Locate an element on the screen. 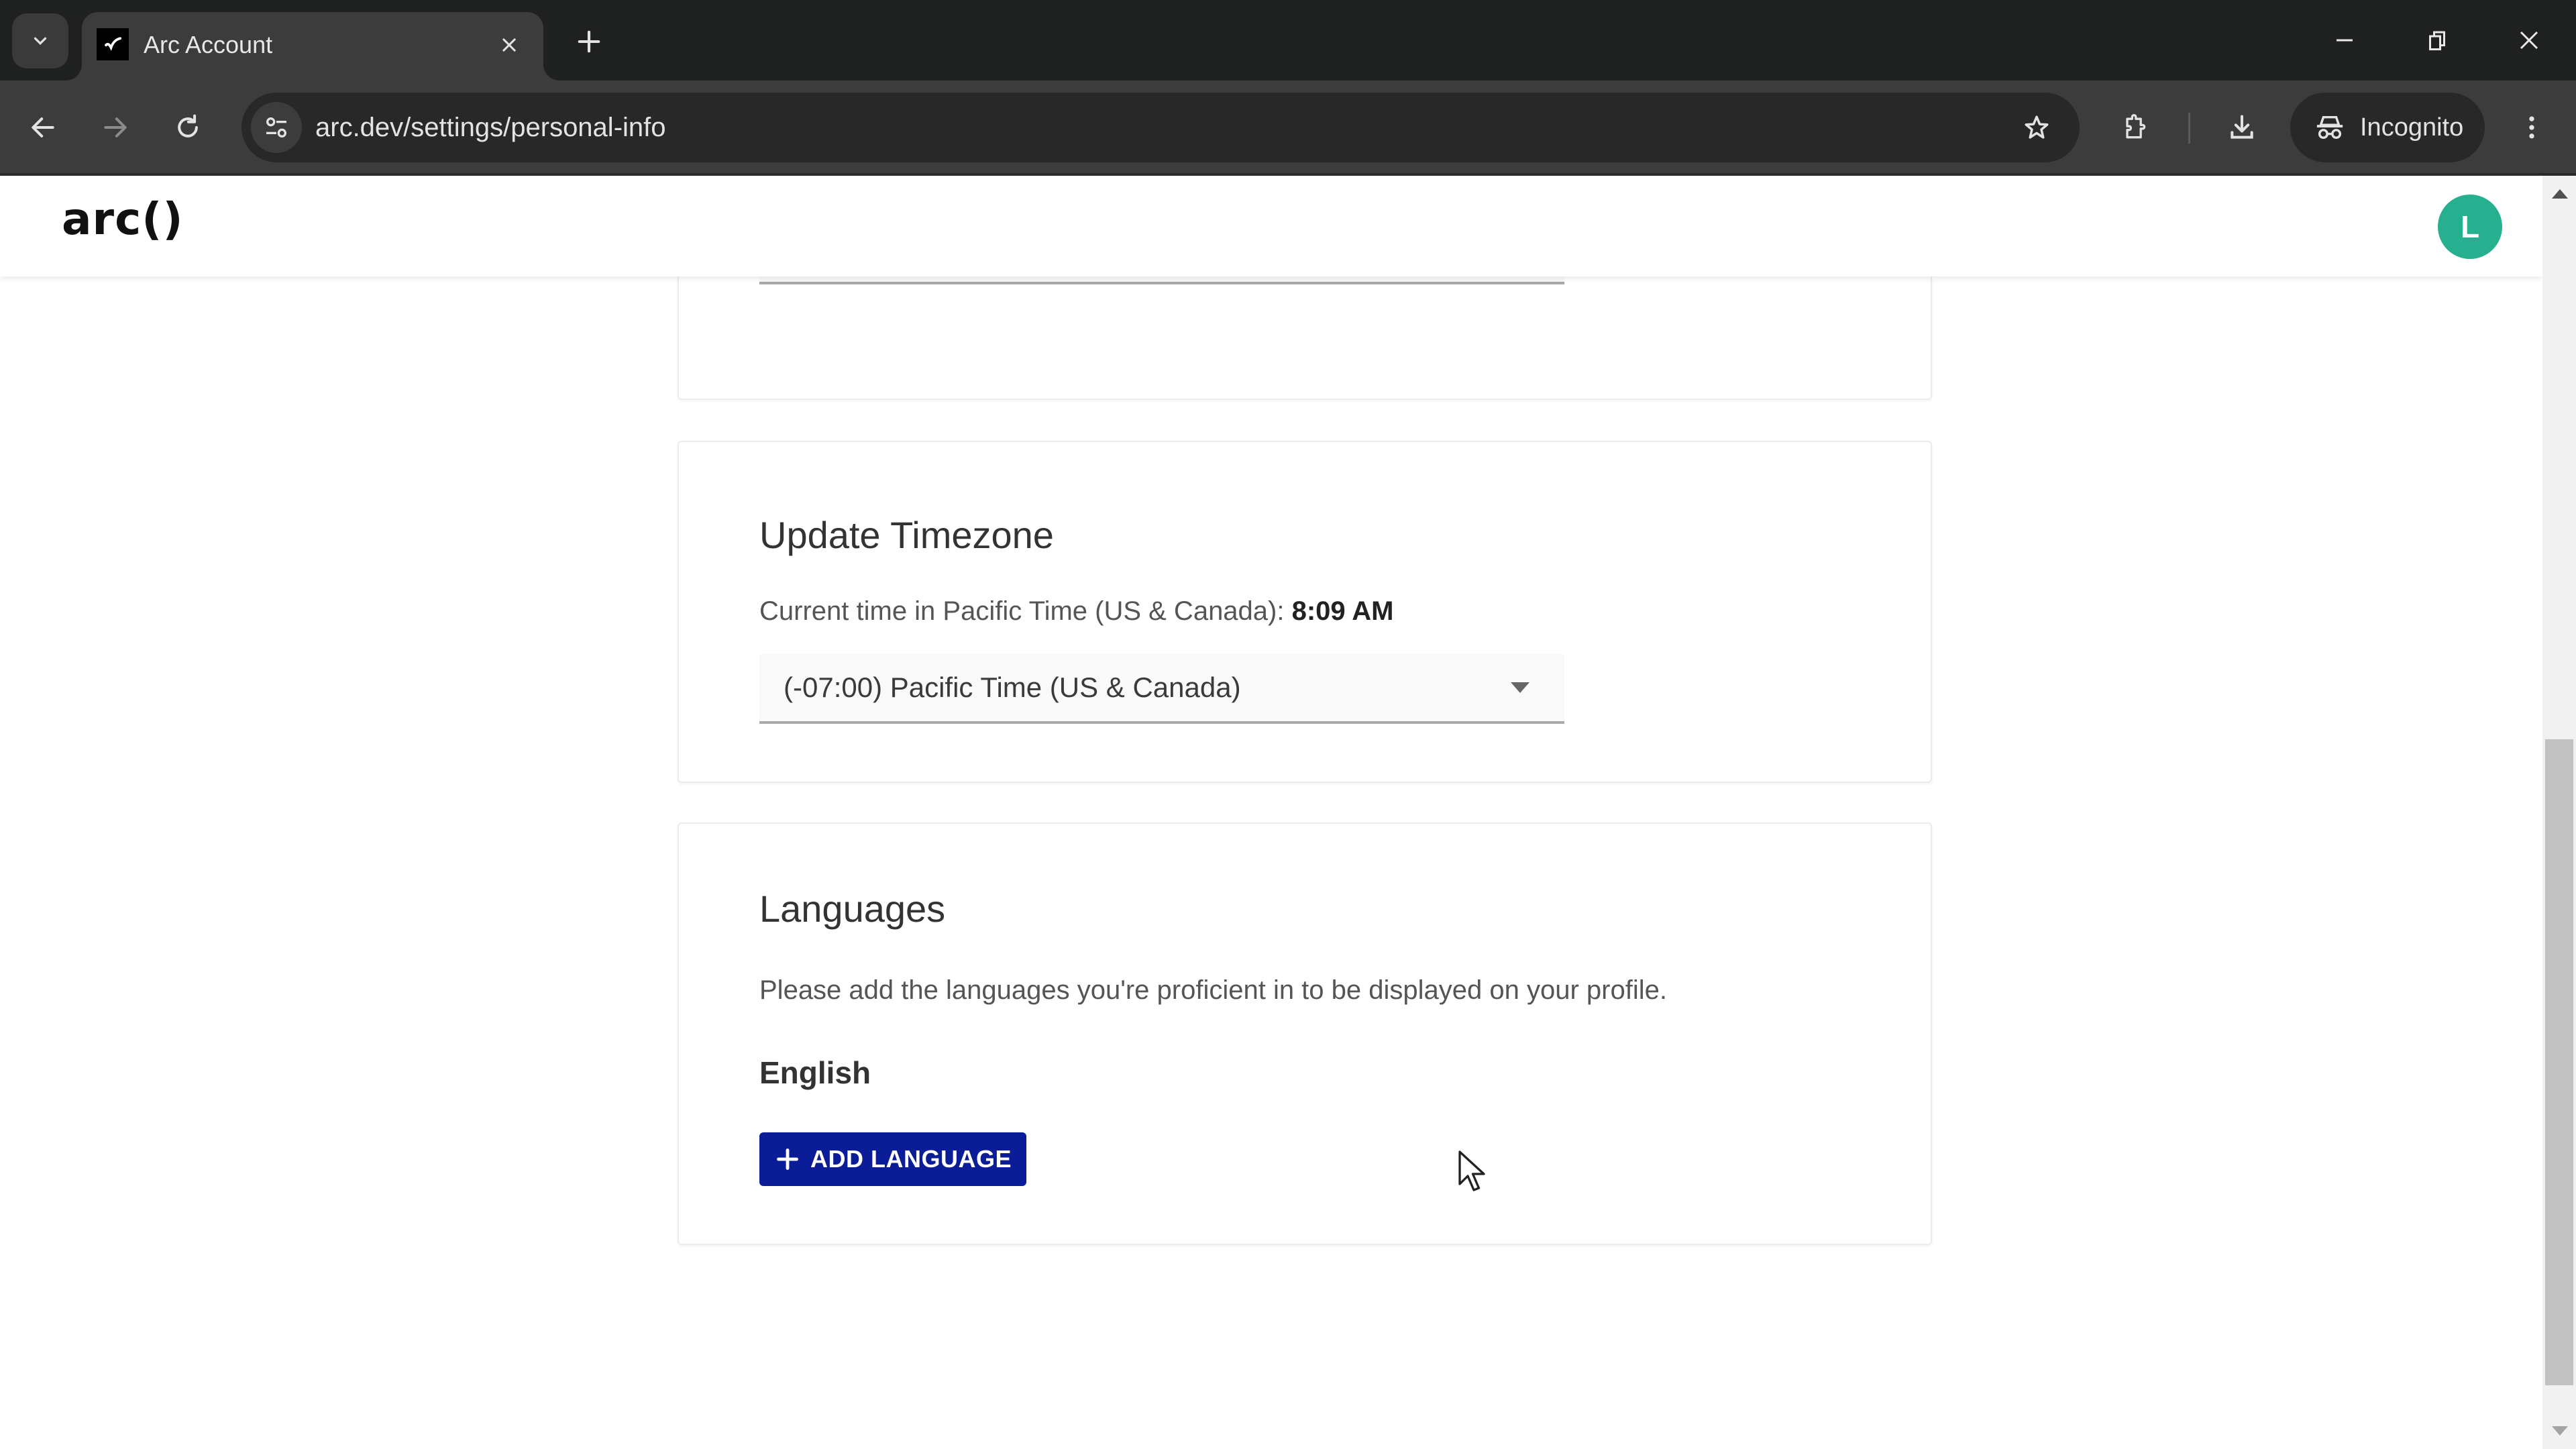 The height and width of the screenshot is (1449, 2576). kebab-icon is located at coordinates (2531, 127).